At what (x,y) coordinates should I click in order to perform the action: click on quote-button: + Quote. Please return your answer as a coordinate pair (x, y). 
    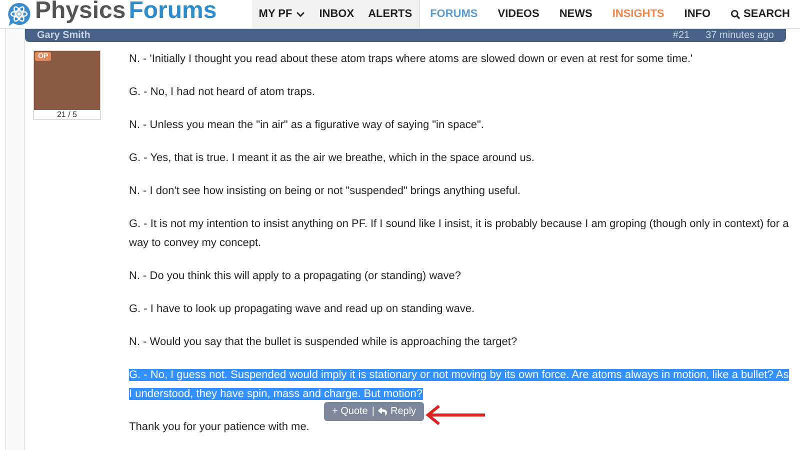
    Looking at the image, I should click on (350, 411).